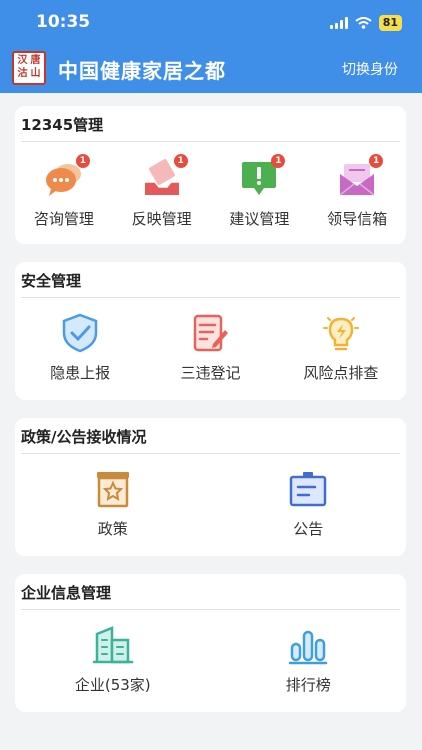  Describe the element at coordinates (112, 685) in the screenshot. I see `menu-item-label: 企业(53家)` at that location.